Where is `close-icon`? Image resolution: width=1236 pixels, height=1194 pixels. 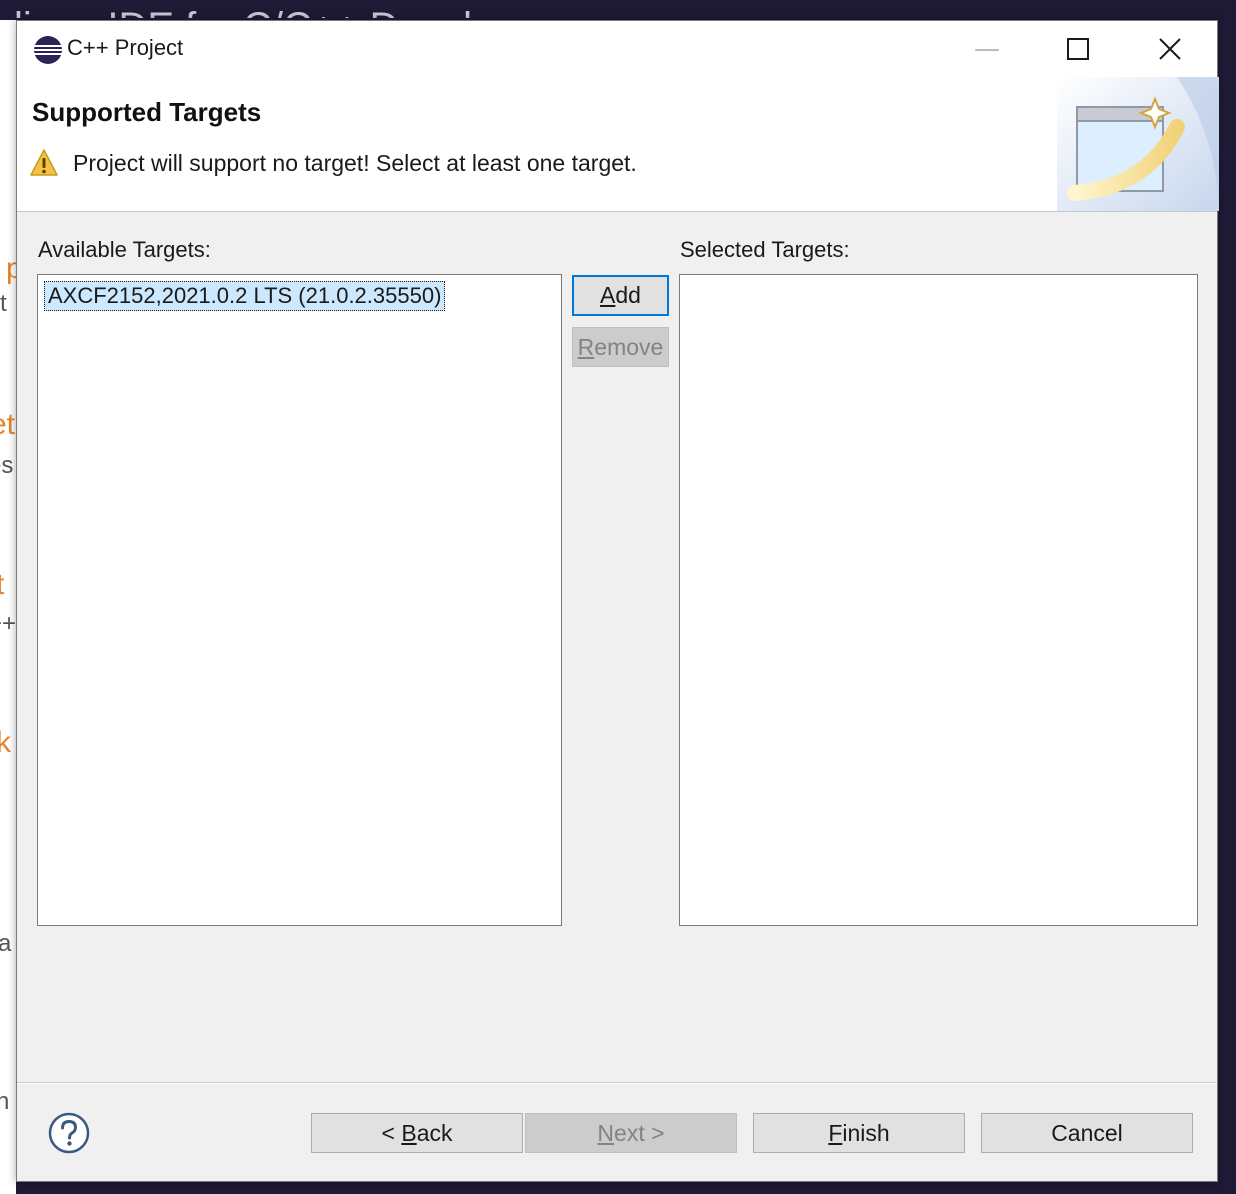 close-icon is located at coordinates (1170, 49).